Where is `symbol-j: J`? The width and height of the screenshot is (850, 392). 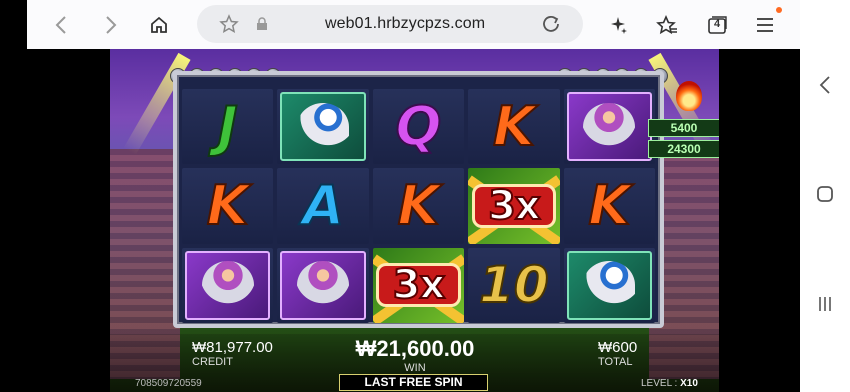
symbol-j: J is located at coordinates (228, 126).